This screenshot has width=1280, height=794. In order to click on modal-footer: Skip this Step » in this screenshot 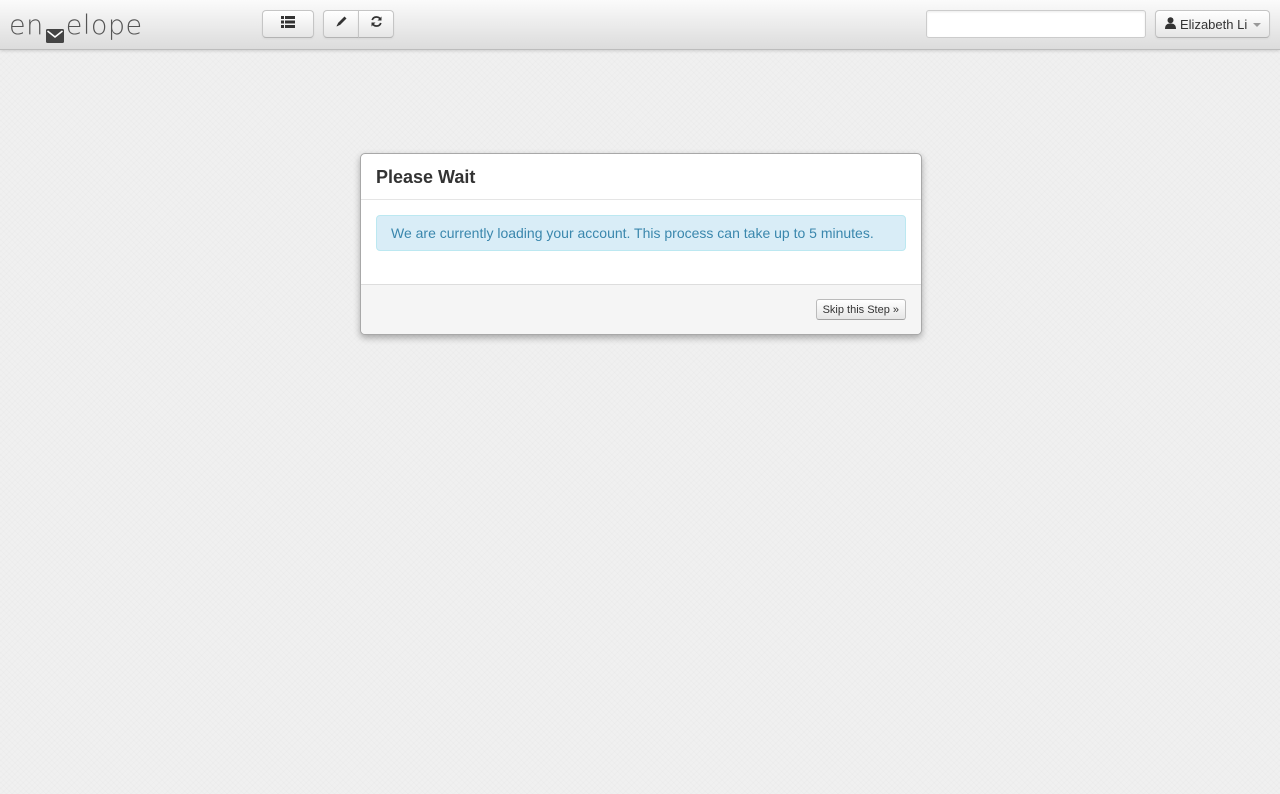, I will do `click(641, 309)`.